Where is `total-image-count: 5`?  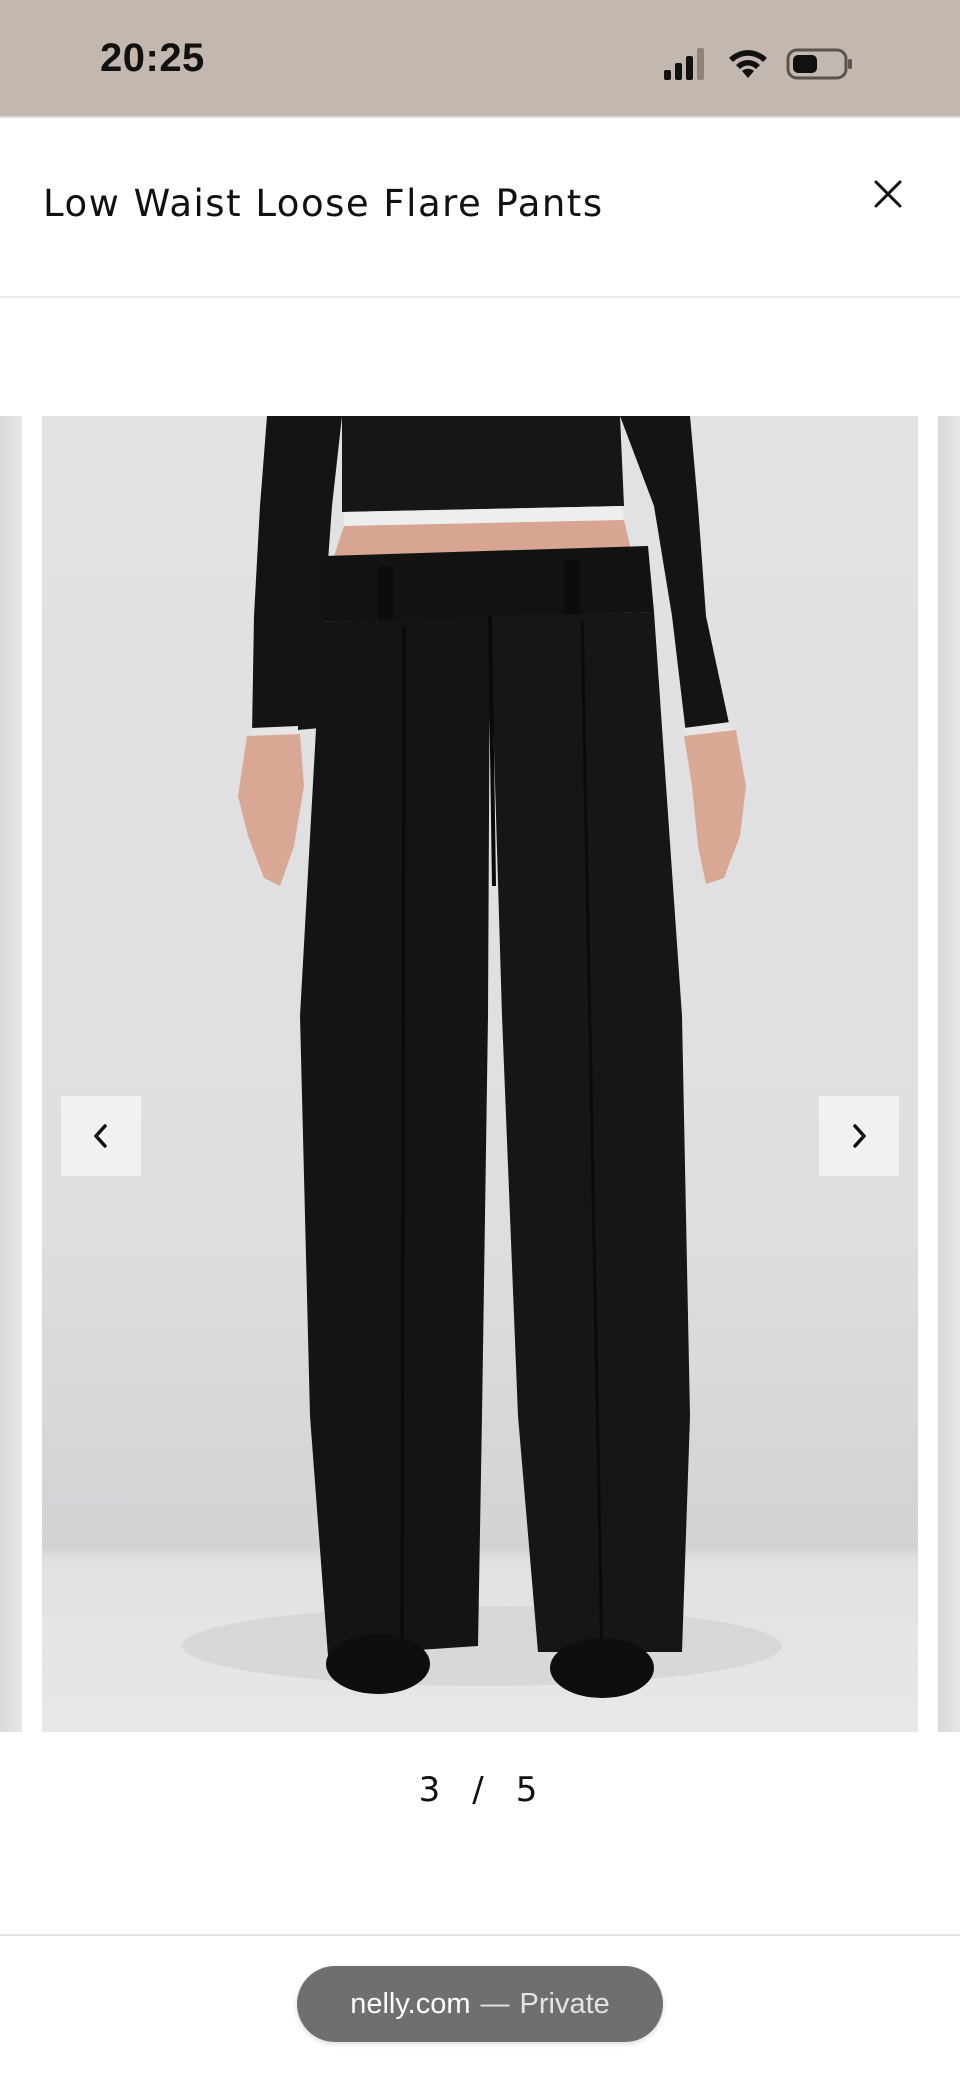
total-image-count: 5 is located at coordinates (528, 1790).